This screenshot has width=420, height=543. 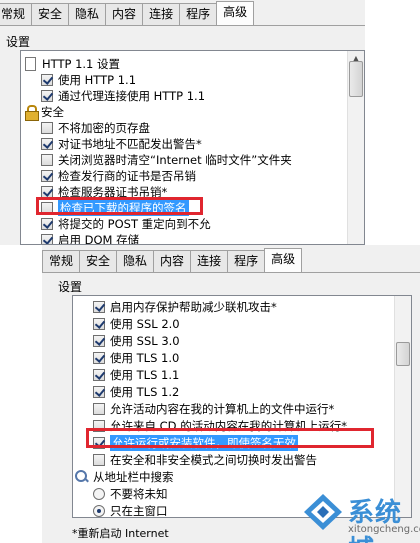 I want to click on checkbox-row: 在安全和非安全模式之间切换时发出警告, so click(x=205, y=459).